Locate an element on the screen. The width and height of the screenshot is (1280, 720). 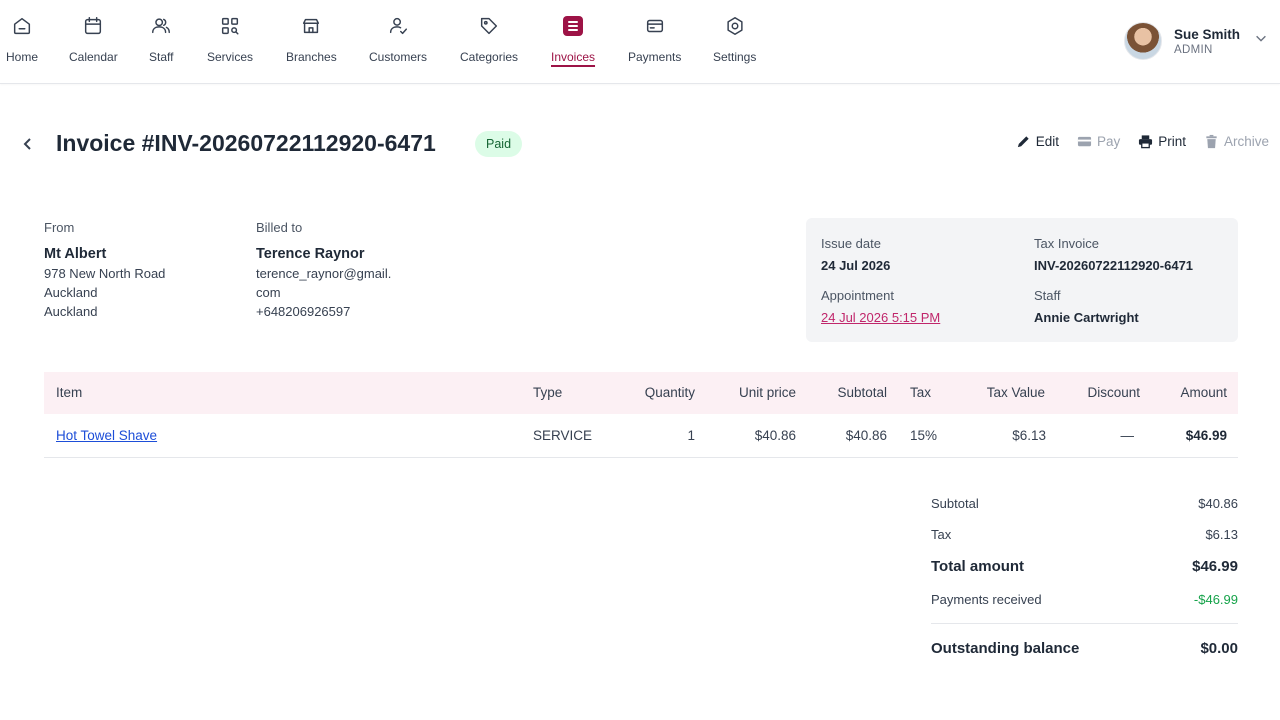
col-tax: Tax is located at coordinates (921, 392).